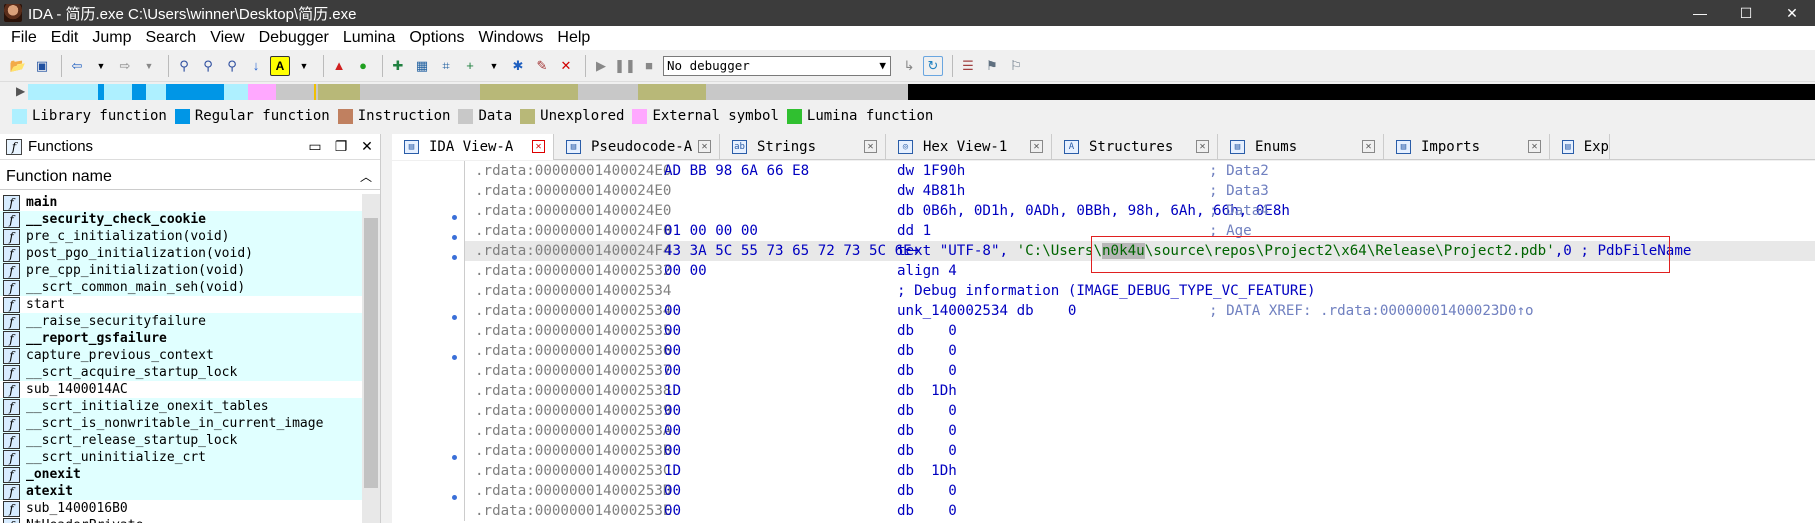  What do you see at coordinates (637, 147) in the screenshot?
I see `tab-pseudocode-a: ▤ Pseudocode-A ✕` at bounding box center [637, 147].